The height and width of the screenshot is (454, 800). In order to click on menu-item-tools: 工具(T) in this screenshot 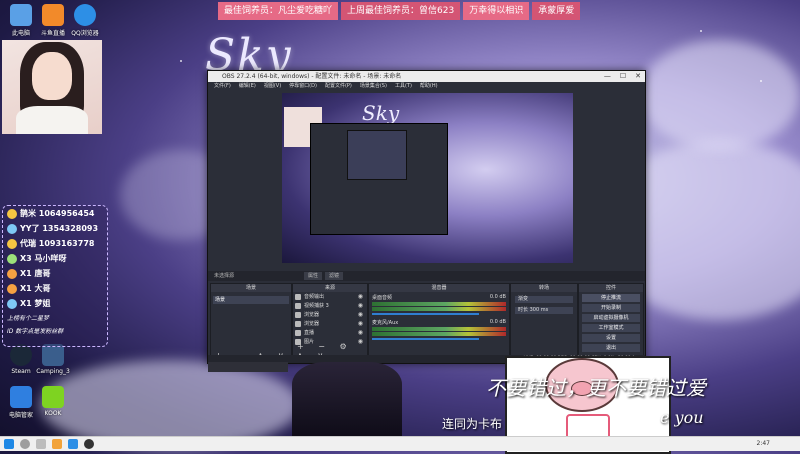, I will do `click(403, 86)`.